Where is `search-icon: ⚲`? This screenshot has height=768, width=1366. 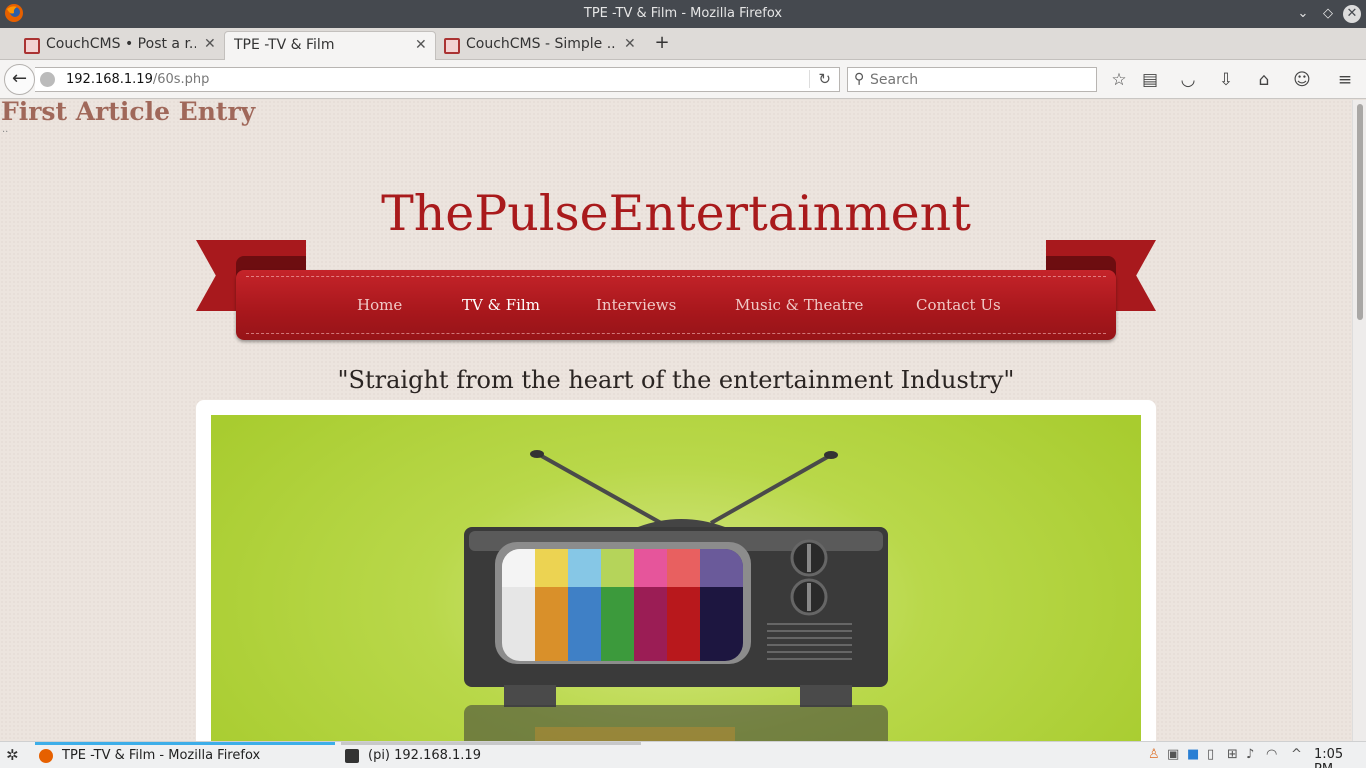 search-icon: ⚲ is located at coordinates (859, 79).